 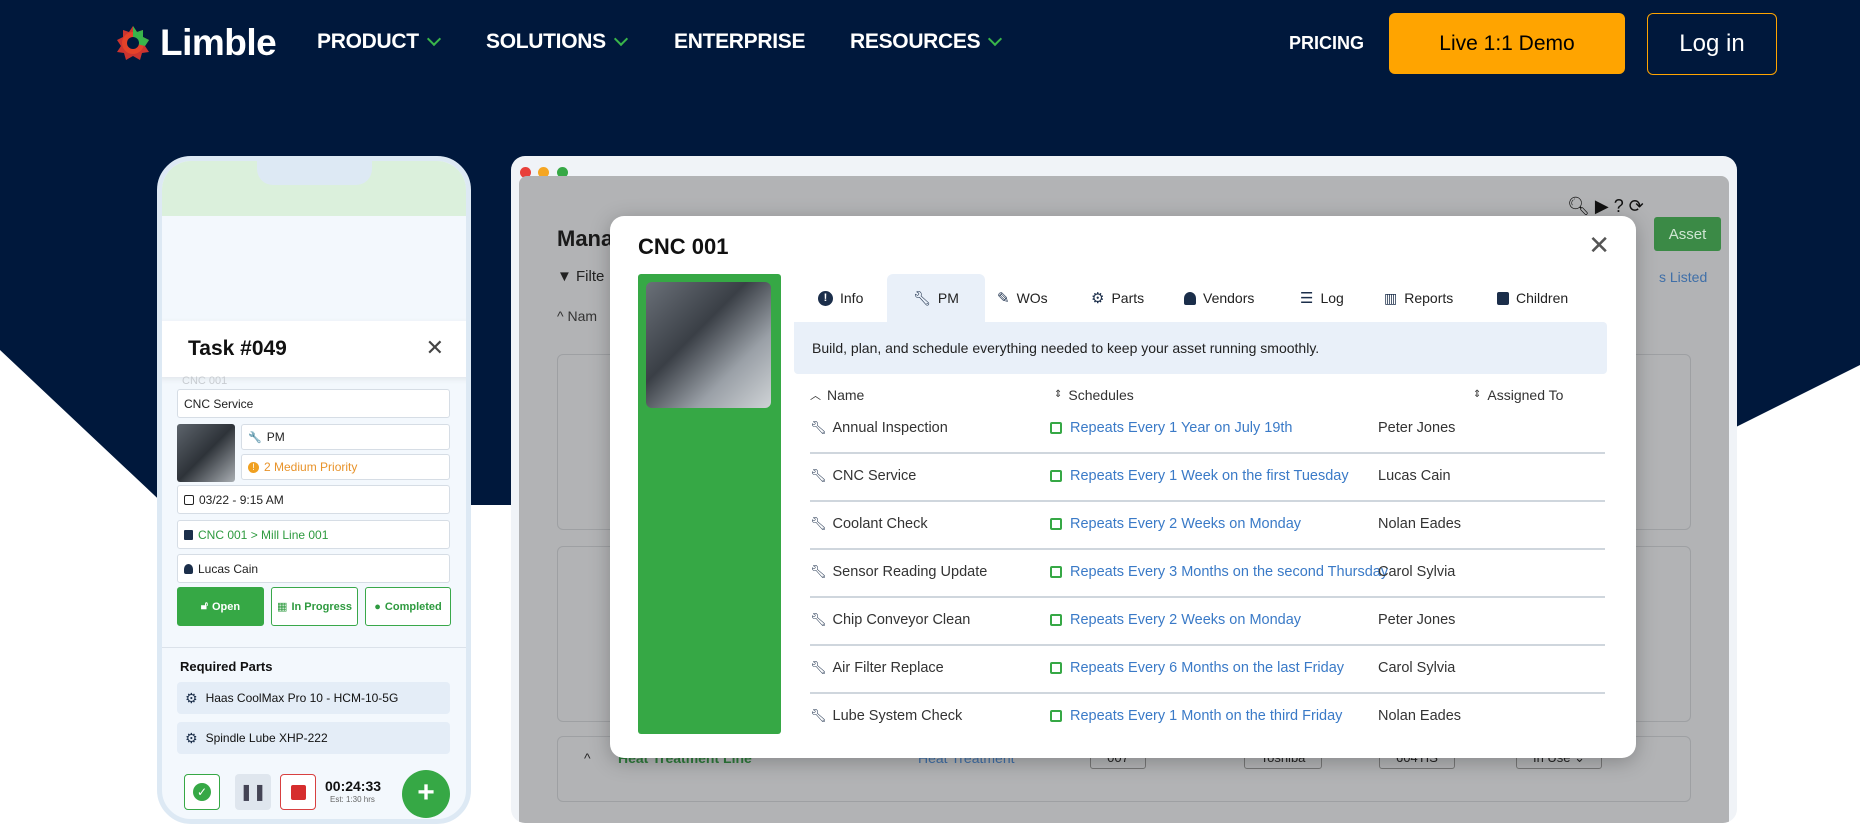 What do you see at coordinates (1326, 43) in the screenshot?
I see `nav-pricing: PRICING` at bounding box center [1326, 43].